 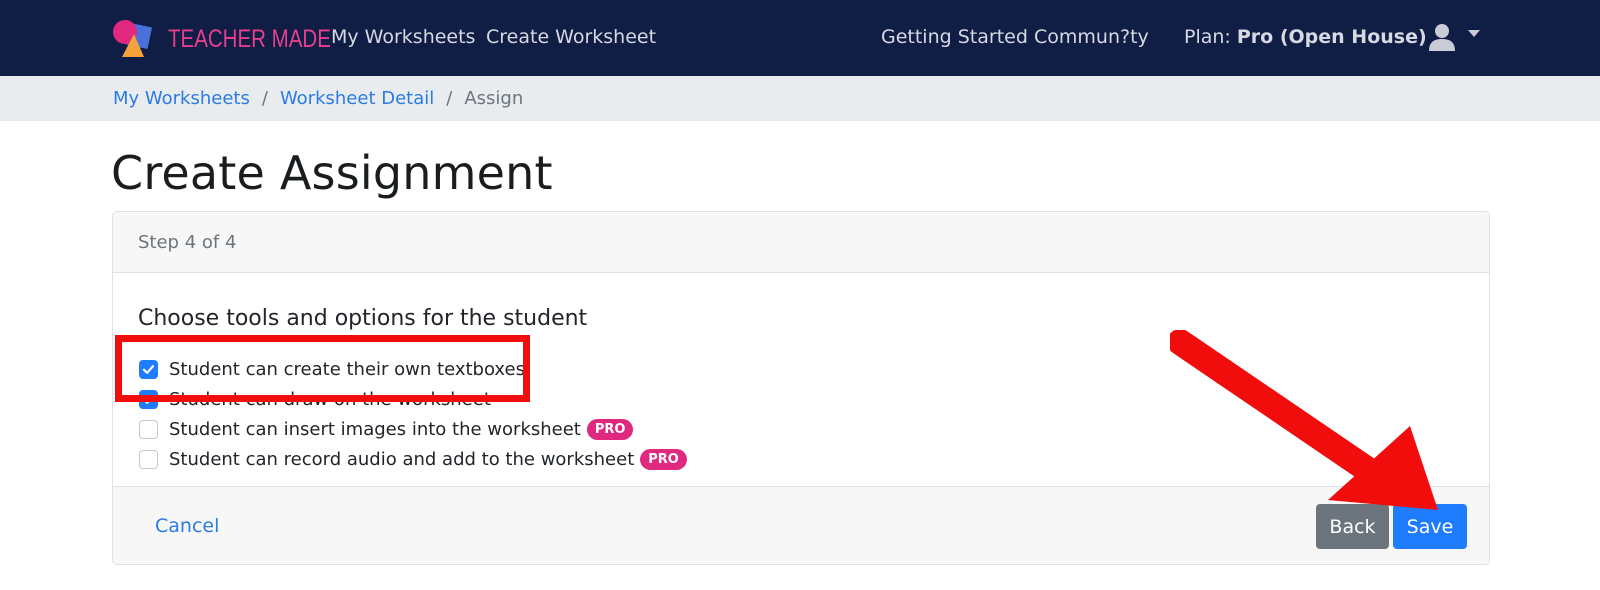 I want to click on annotation-highlight-box, so click(x=322, y=368).